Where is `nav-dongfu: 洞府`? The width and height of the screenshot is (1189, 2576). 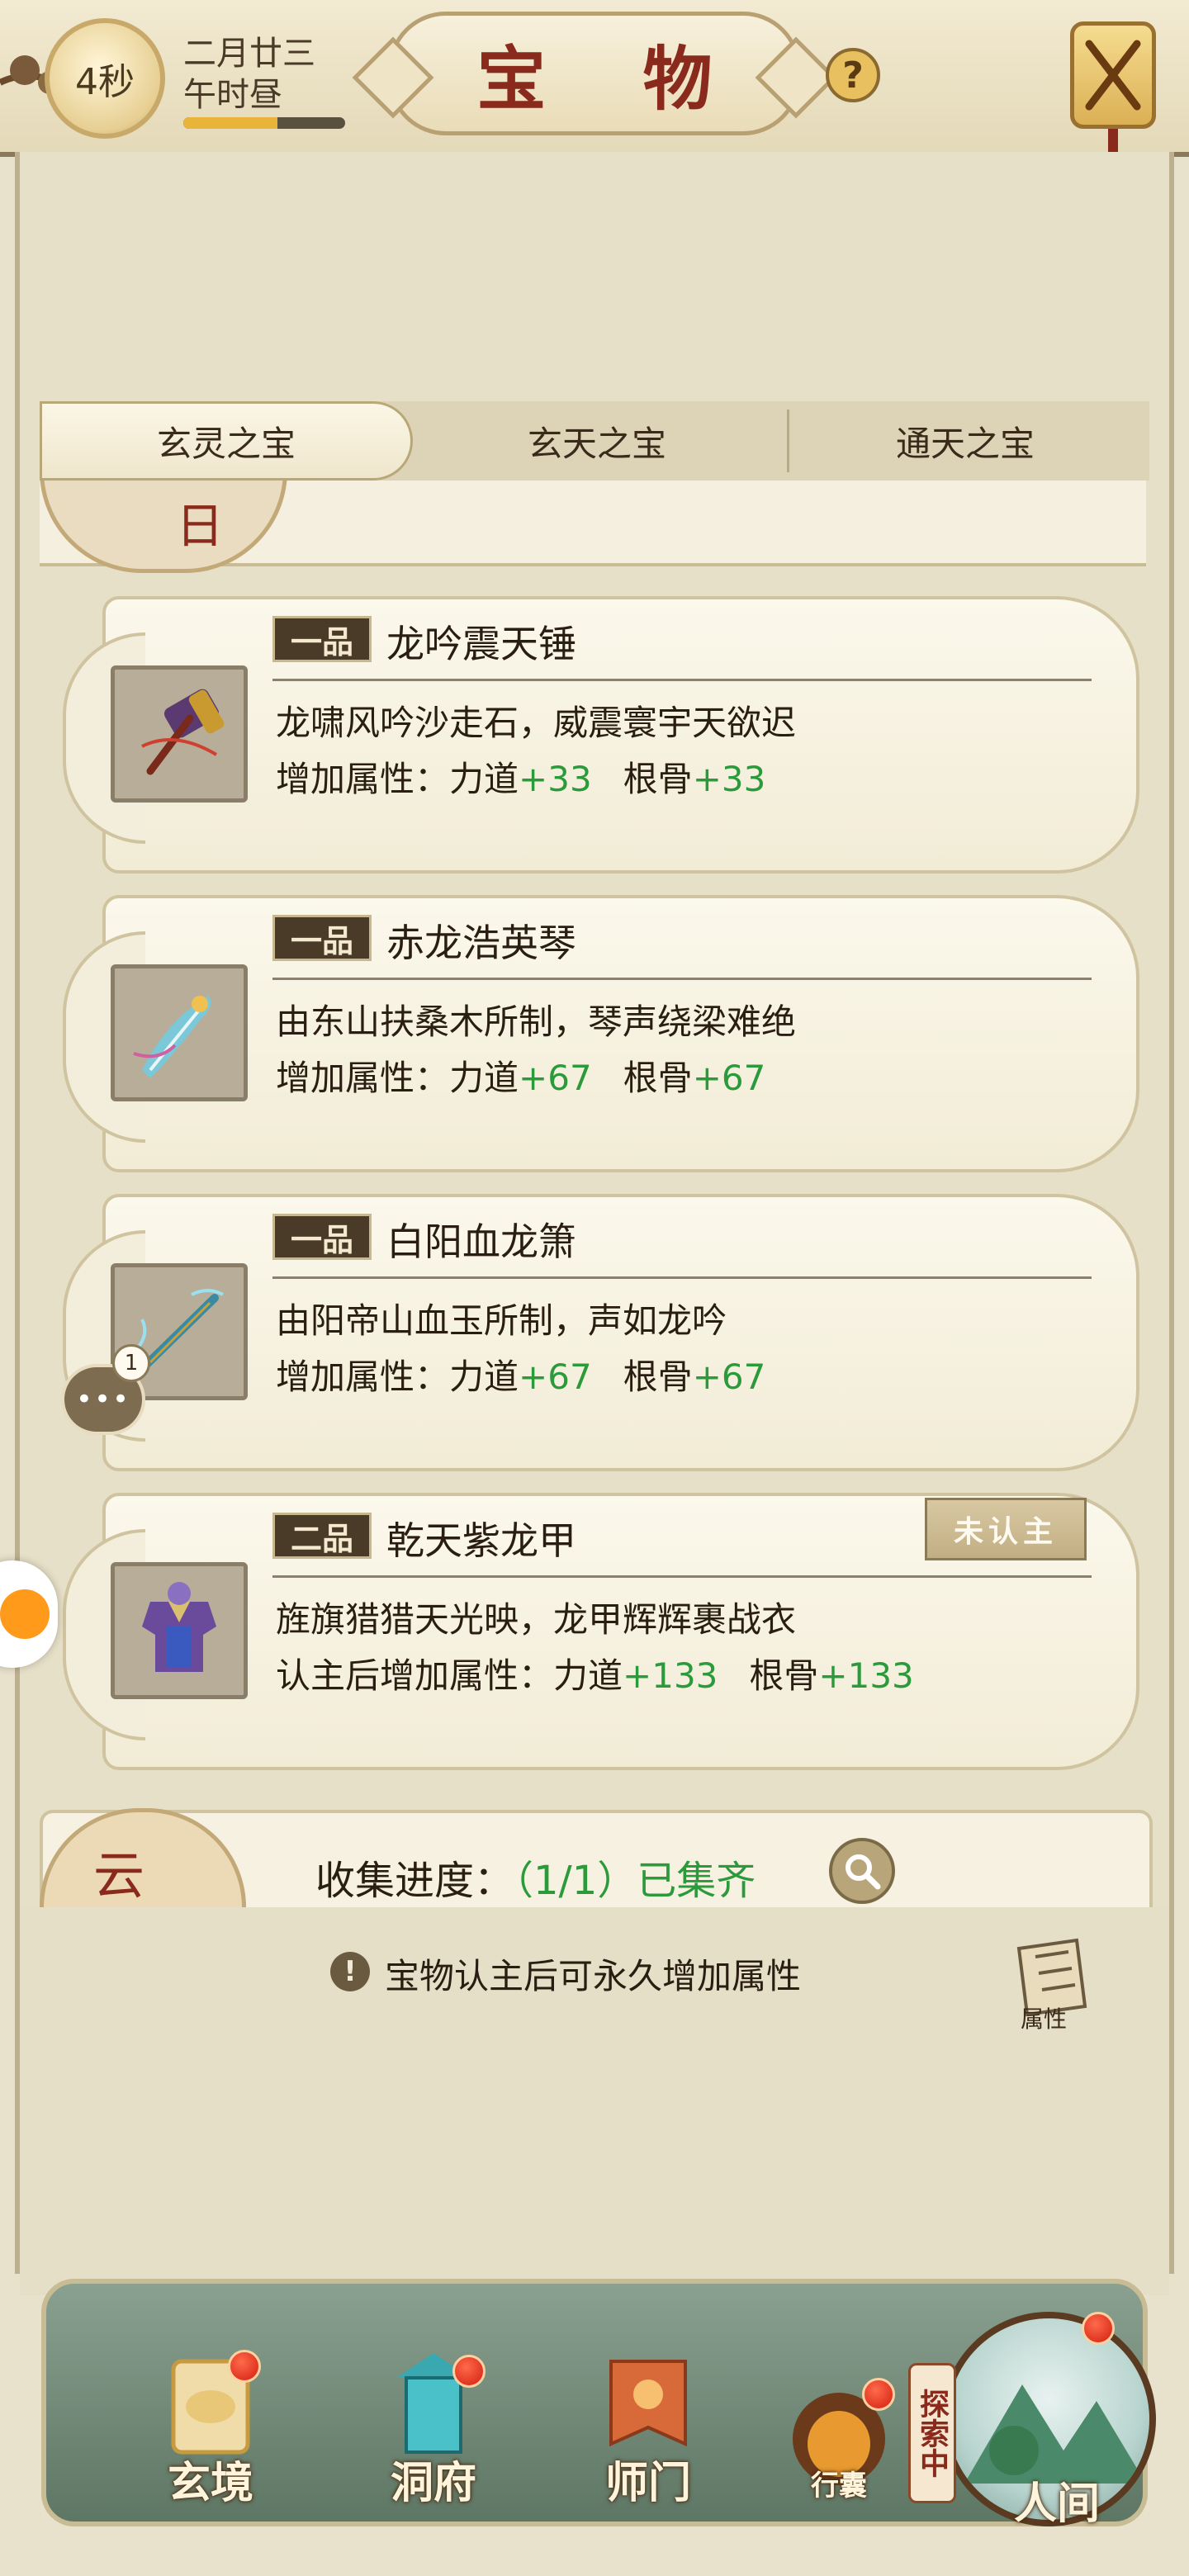 nav-dongfu: 洞府 is located at coordinates (433, 2427).